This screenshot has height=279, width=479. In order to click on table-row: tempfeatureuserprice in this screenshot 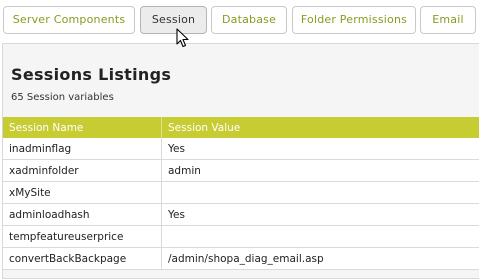, I will do `click(241, 237)`.